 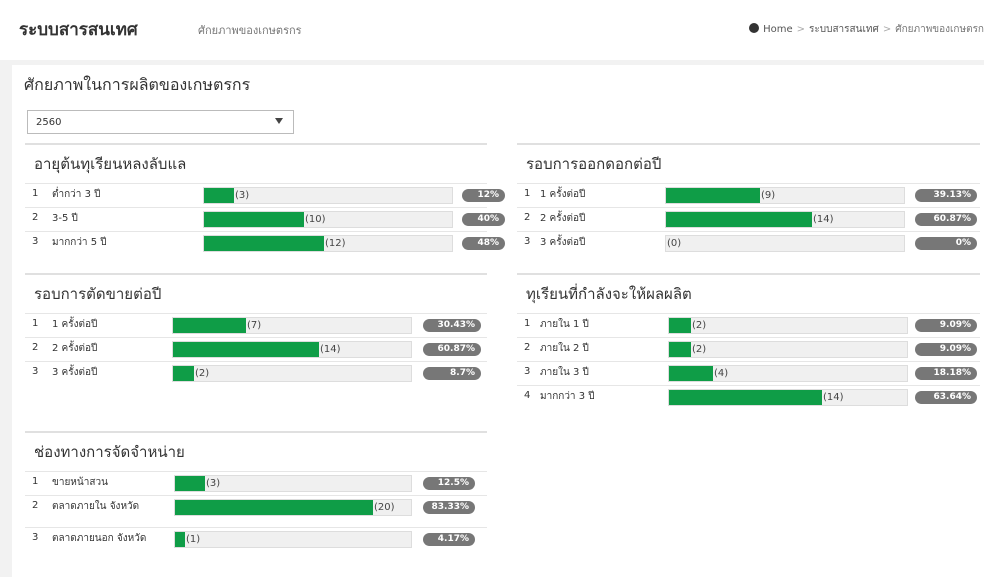 I want to click on list-item: 3 ภายใน 3 ปี (4) 18.18%, so click(x=748, y=373).